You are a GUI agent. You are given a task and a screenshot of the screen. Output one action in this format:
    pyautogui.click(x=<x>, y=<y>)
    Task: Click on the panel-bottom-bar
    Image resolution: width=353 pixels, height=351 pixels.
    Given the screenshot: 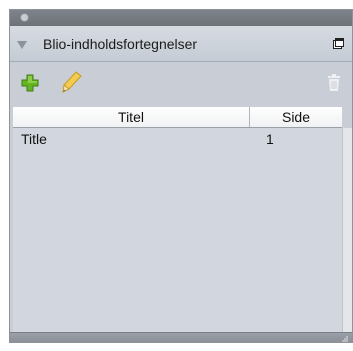 What is the action you would take?
    pyautogui.click(x=181, y=337)
    